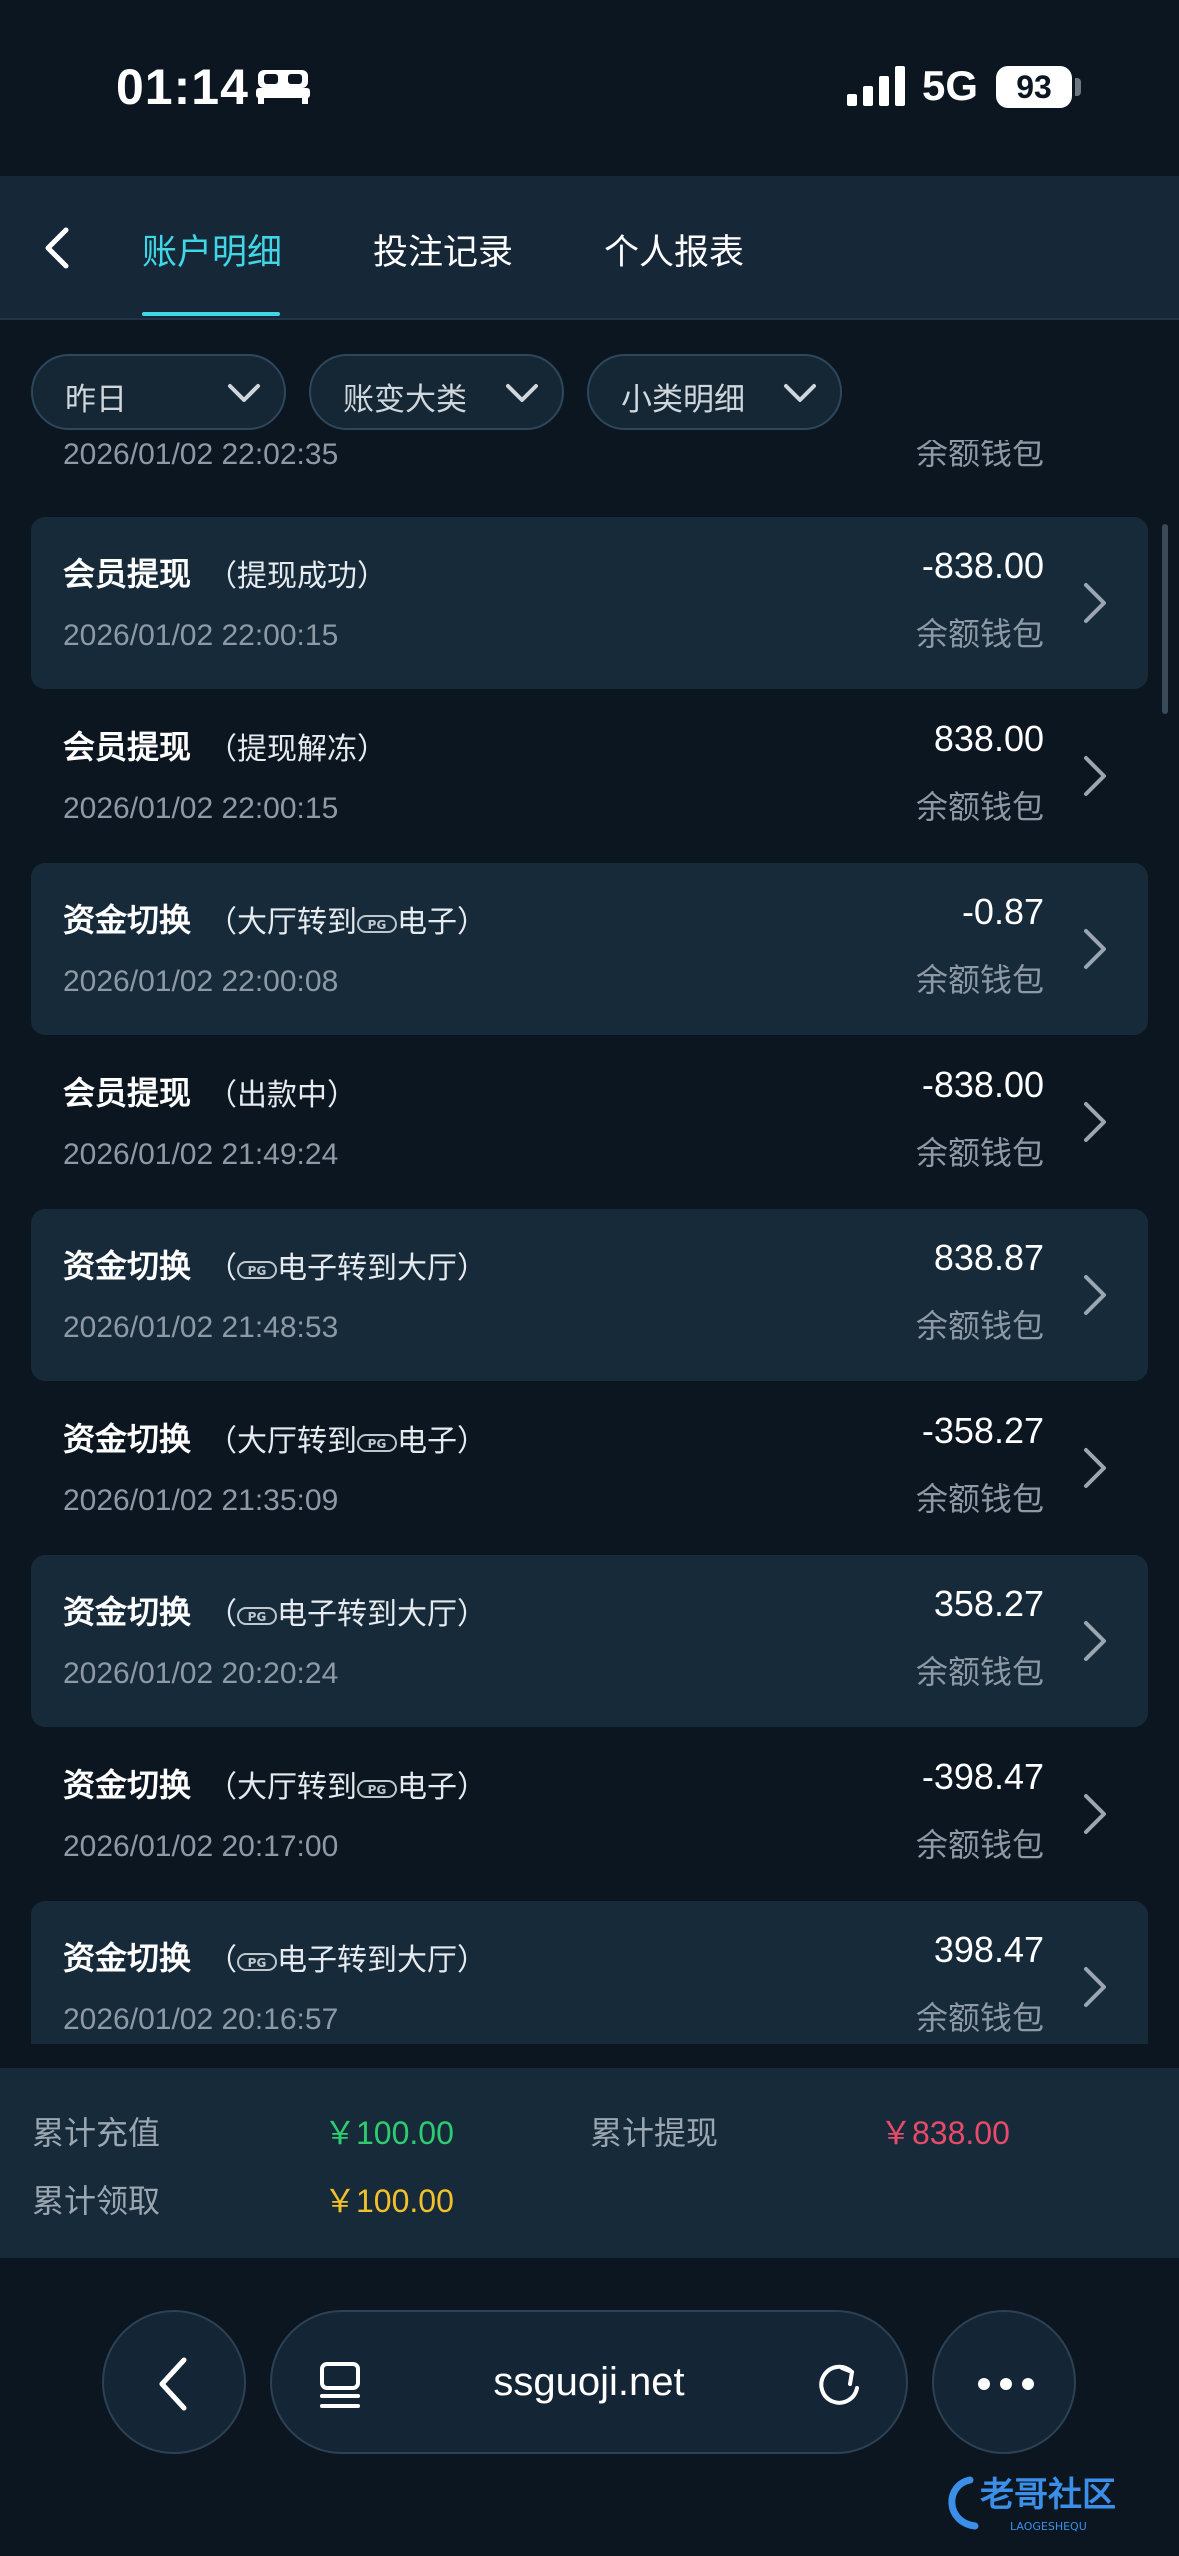  I want to click on header-tabs: 账户明细 投注记录 个人报表, so click(589, 248).